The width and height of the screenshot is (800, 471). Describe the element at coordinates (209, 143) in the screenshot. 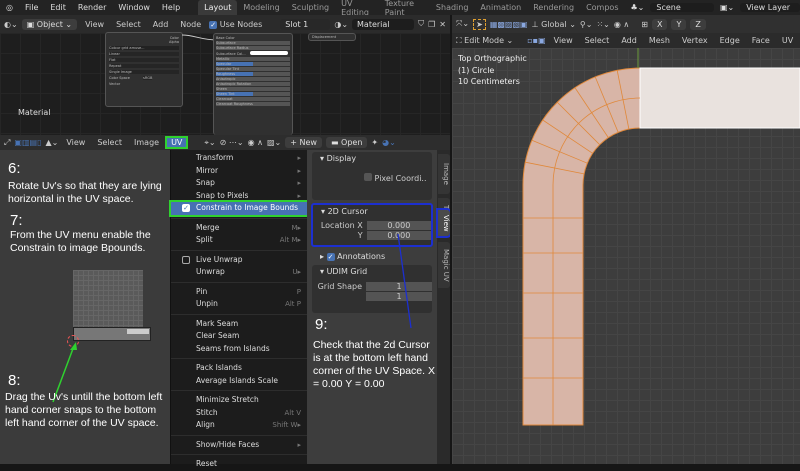

I see `pivot-icon: ⌖⌄` at that location.